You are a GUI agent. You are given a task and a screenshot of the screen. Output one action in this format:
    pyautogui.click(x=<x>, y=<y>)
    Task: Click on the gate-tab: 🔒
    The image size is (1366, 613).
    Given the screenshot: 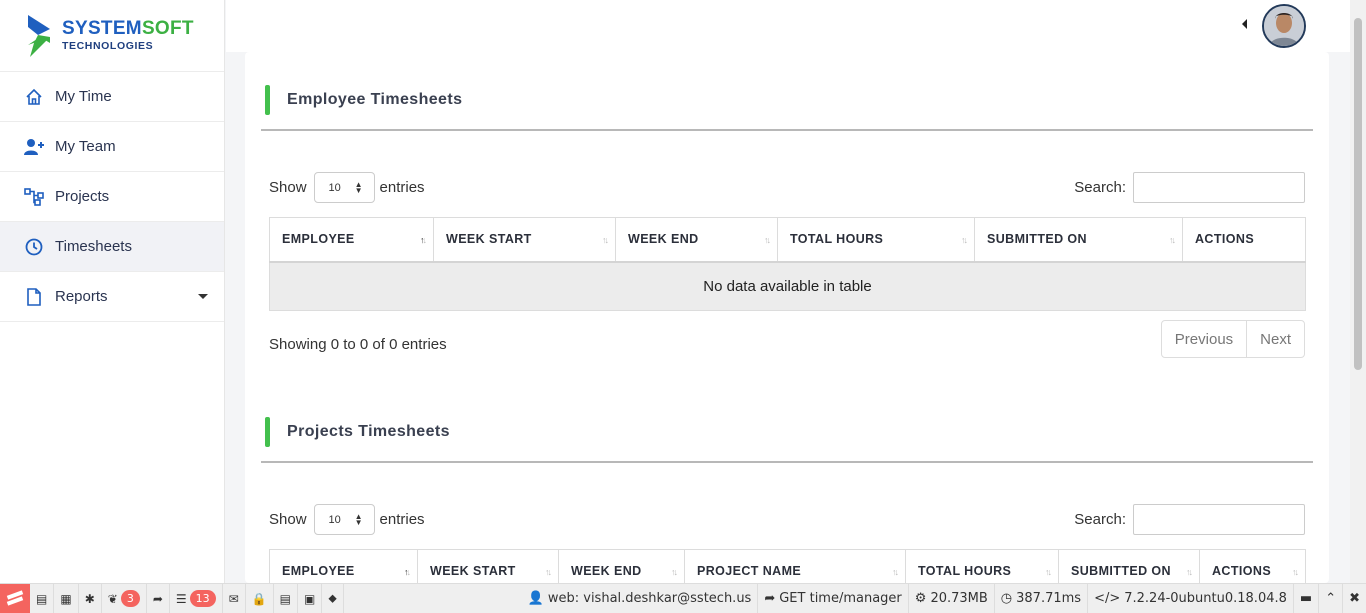 What is the action you would take?
    pyautogui.click(x=260, y=598)
    